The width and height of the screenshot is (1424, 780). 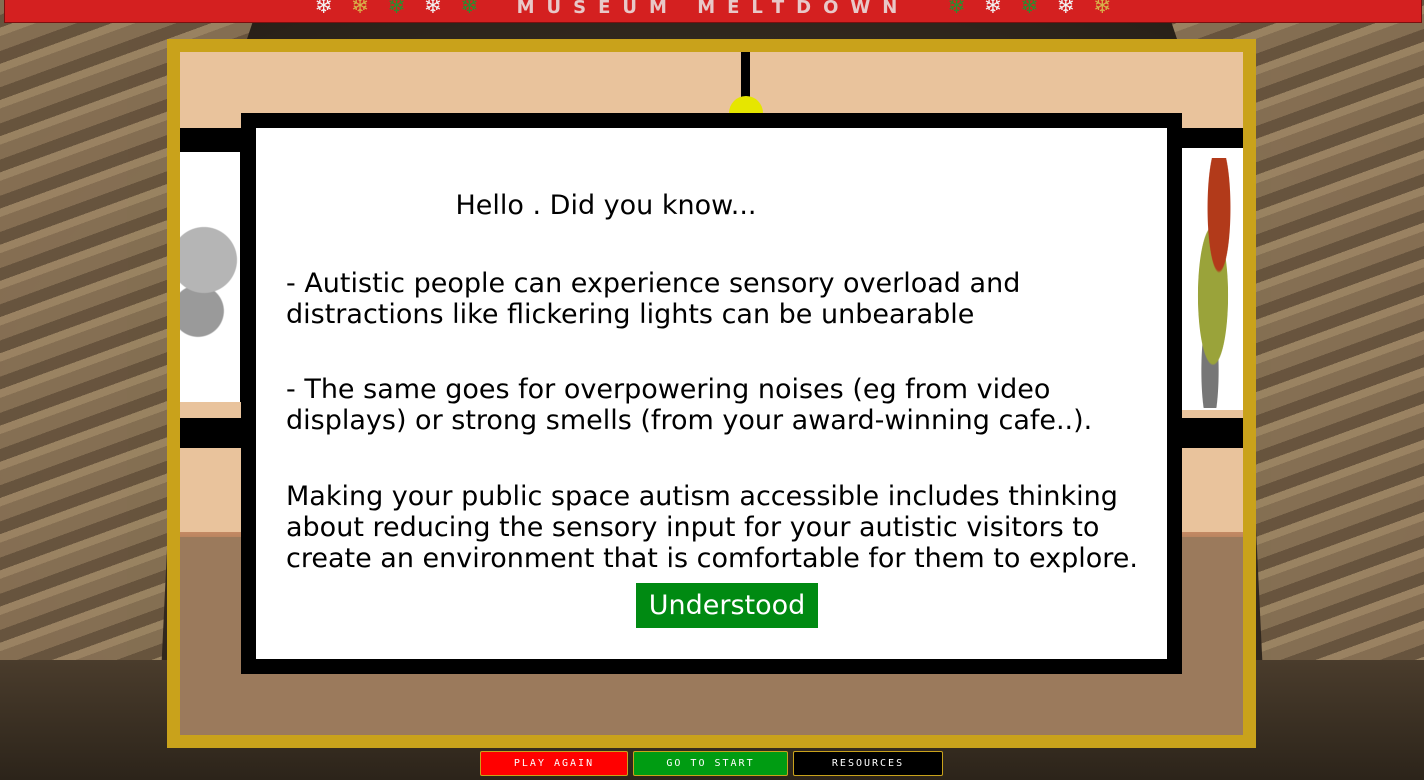 I want to click on lamp-cord, so click(x=745, y=77).